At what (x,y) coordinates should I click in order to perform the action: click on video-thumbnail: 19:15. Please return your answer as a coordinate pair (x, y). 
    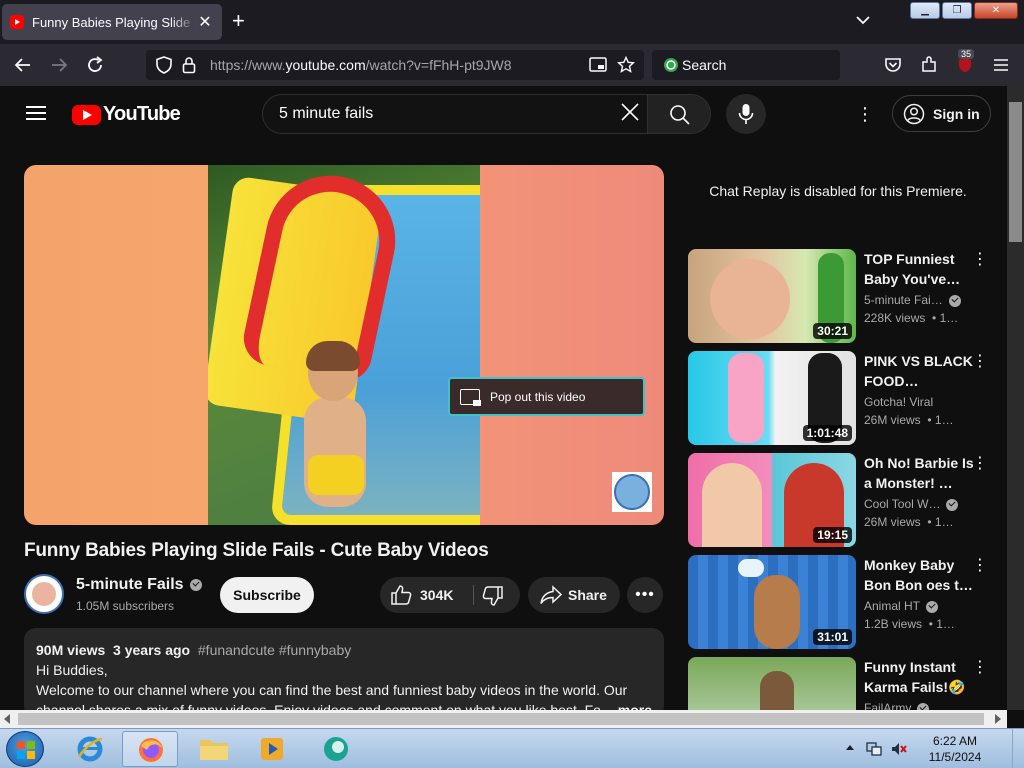
    Looking at the image, I should click on (772, 500).